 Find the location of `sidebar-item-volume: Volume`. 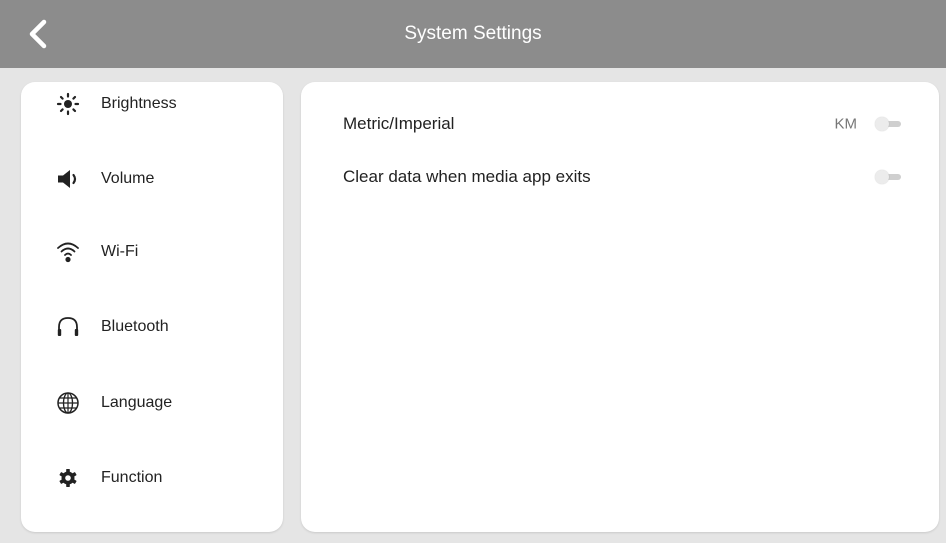

sidebar-item-volume: Volume is located at coordinates (152, 179).